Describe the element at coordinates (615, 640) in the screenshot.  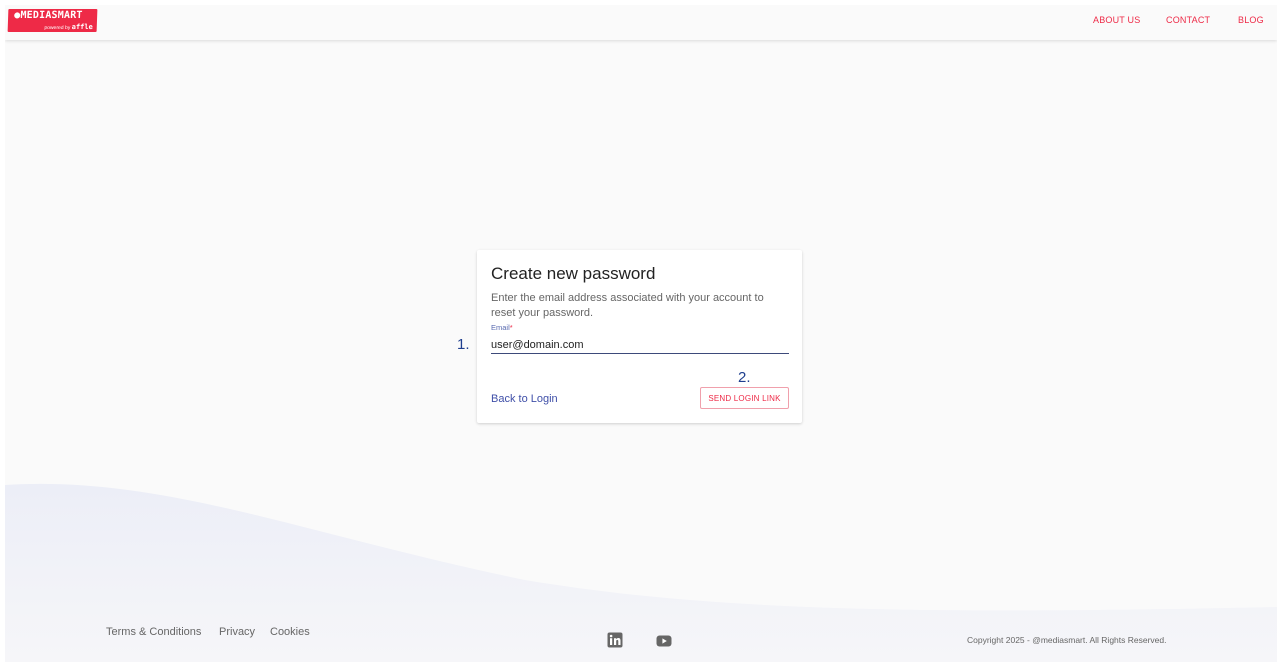
I see `linkedin-icon` at that location.